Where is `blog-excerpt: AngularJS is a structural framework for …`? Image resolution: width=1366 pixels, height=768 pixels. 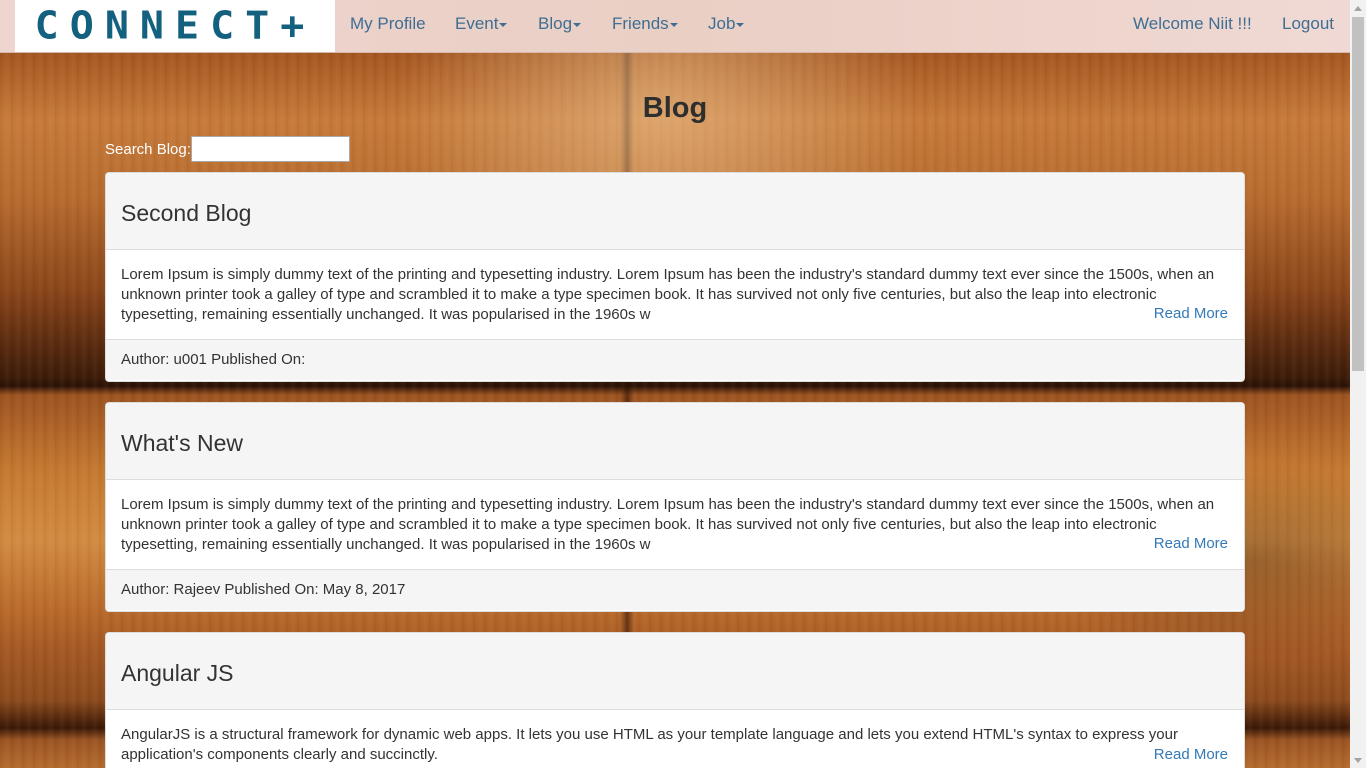
blog-excerpt: AngularJS is a structural framework for … is located at coordinates (649, 744).